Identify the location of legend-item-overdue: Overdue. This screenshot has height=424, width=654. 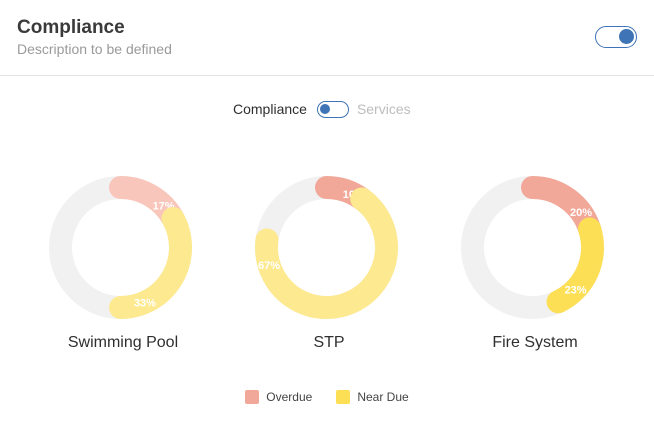
(278, 397).